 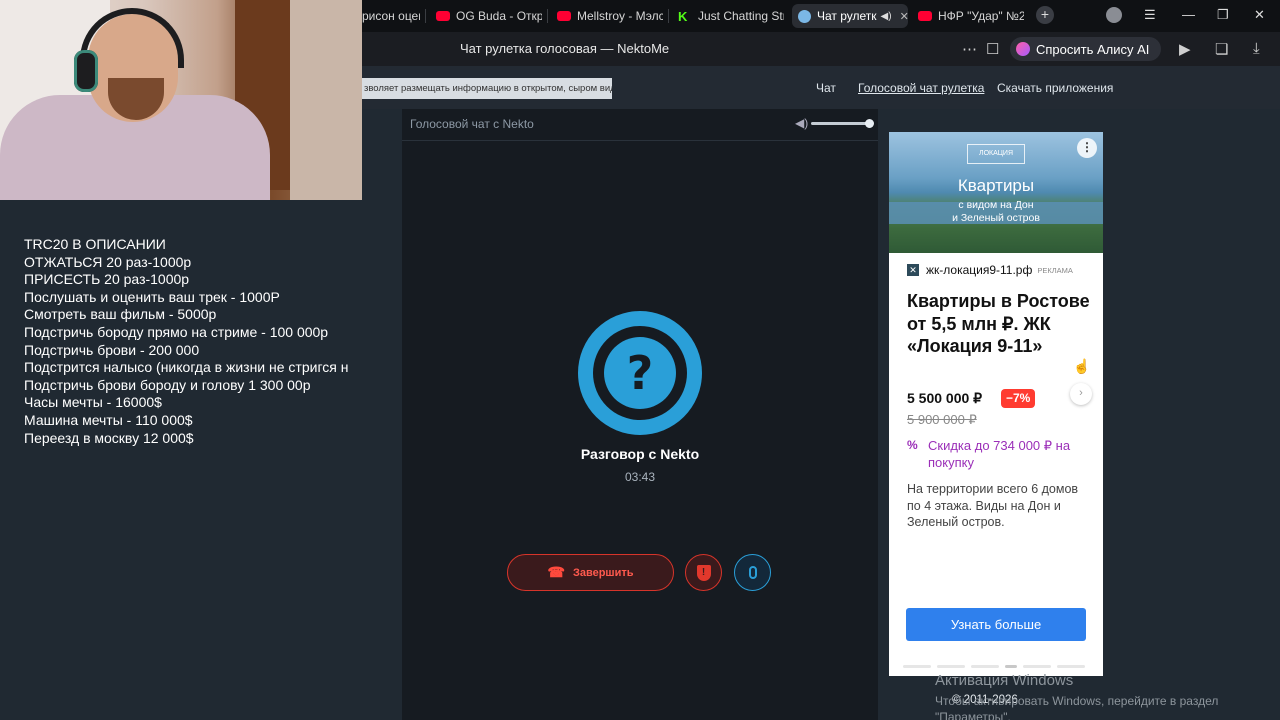 I want to click on alice-button: Спросить Алису AI, so click(x=1086, y=49).